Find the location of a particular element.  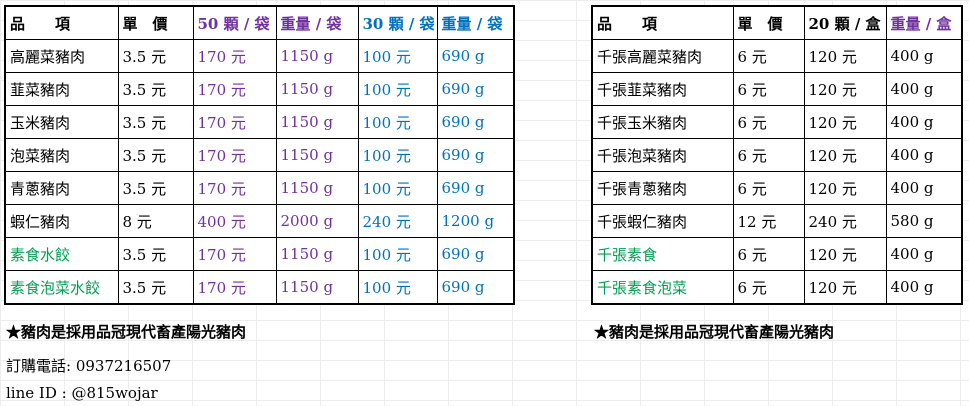

table-row: 千張泡菜豬肉 6 元 120 元 400 g is located at coordinates (777, 155).